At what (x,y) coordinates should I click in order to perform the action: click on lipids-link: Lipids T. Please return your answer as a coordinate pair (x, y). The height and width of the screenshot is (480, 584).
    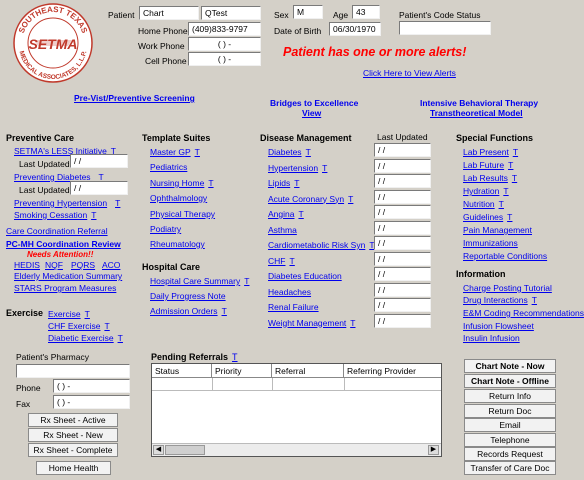
    Looking at the image, I should click on (283, 183).